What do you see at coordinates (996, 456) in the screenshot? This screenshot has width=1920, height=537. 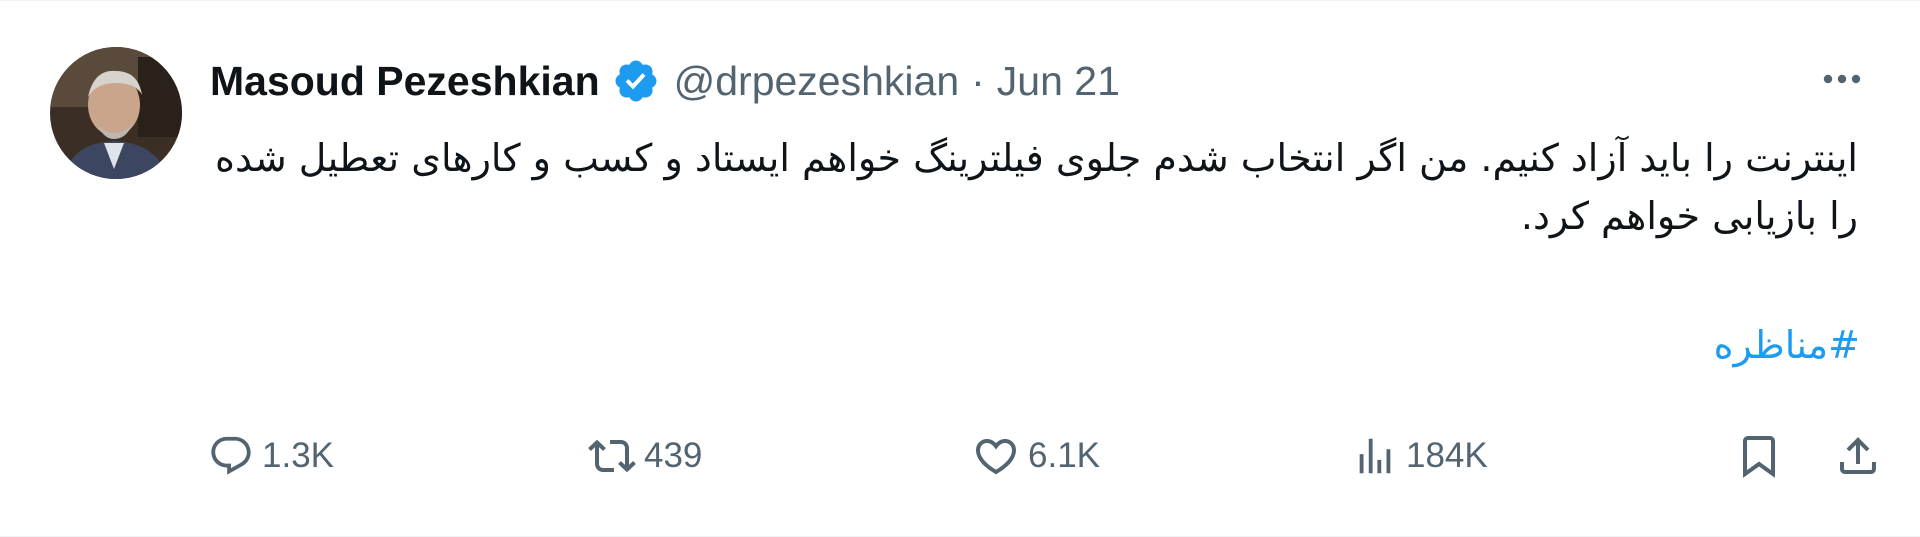 I see `heart-icon` at bounding box center [996, 456].